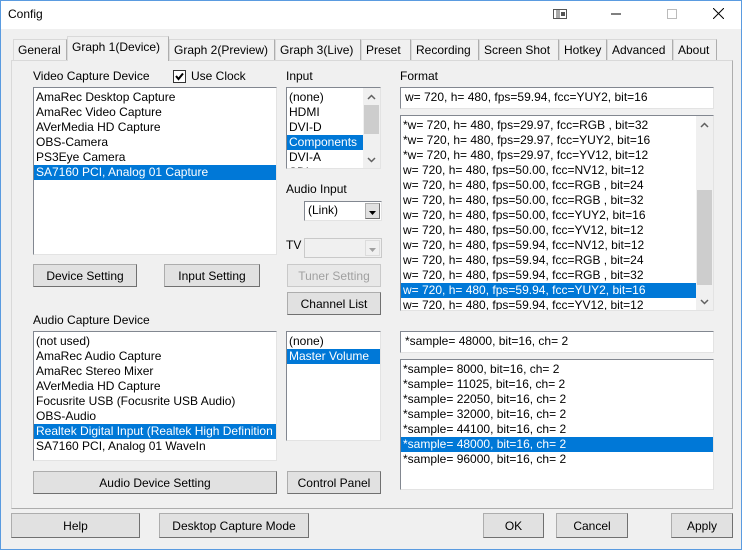 This screenshot has width=742, height=550. What do you see at coordinates (334, 303) in the screenshot?
I see `channel-list-button: Channel List` at bounding box center [334, 303].